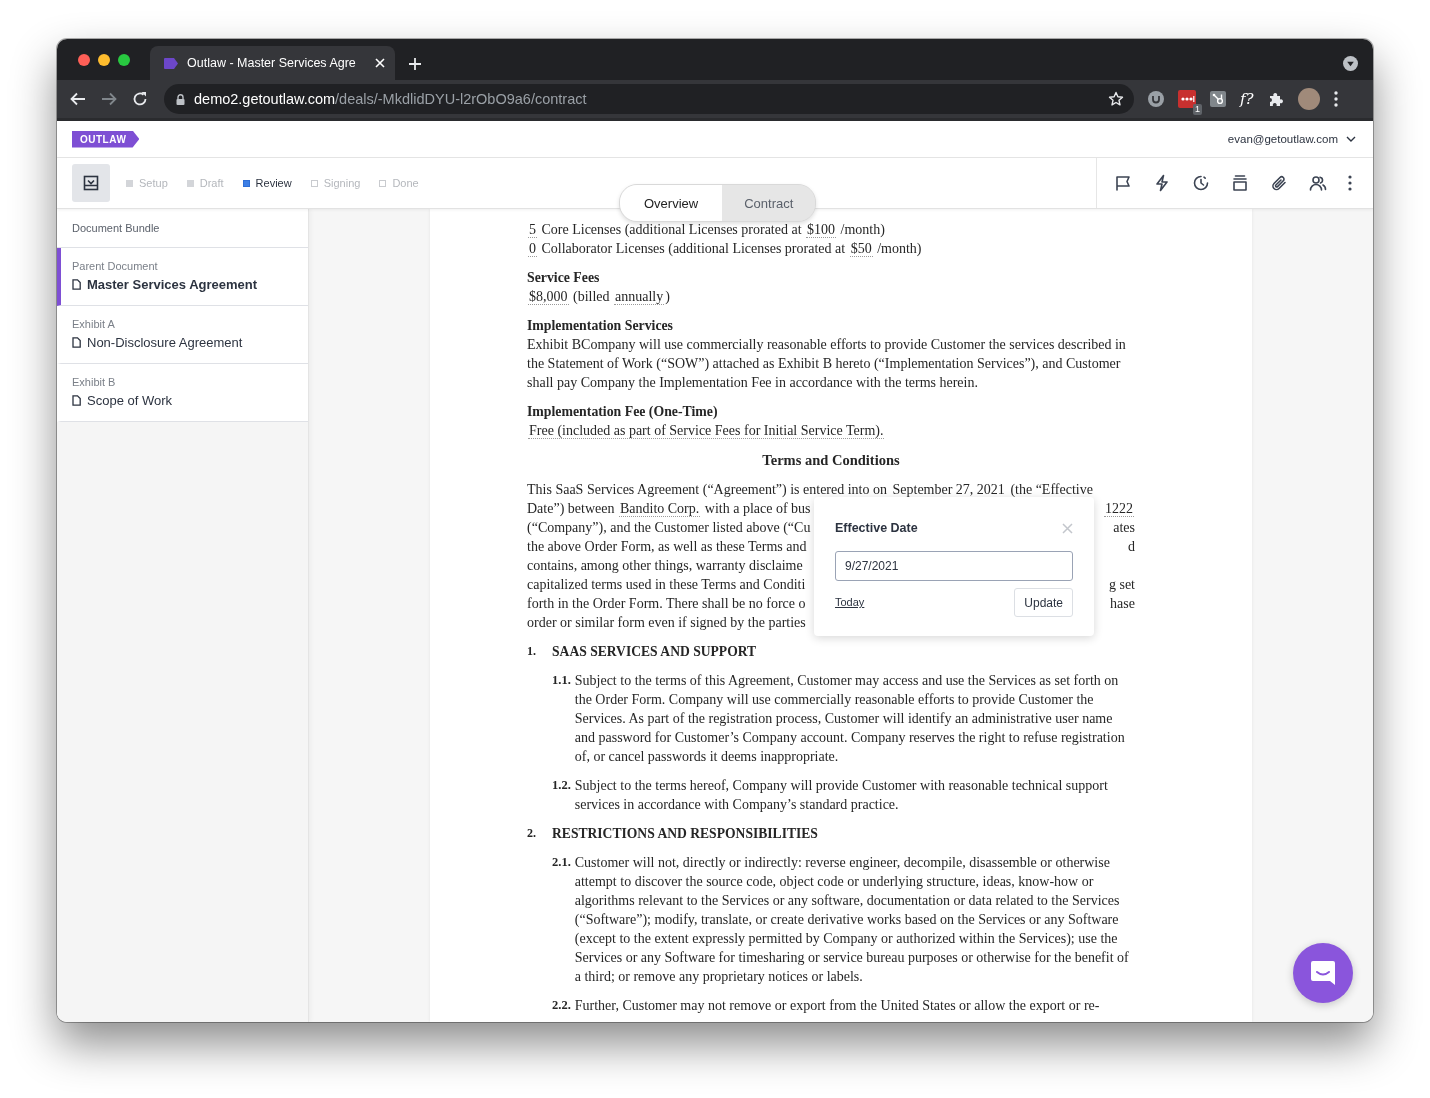 The image size is (1430, 1098). Describe the element at coordinates (115, 266) in the screenshot. I see `item-caption: Parent Document` at that location.